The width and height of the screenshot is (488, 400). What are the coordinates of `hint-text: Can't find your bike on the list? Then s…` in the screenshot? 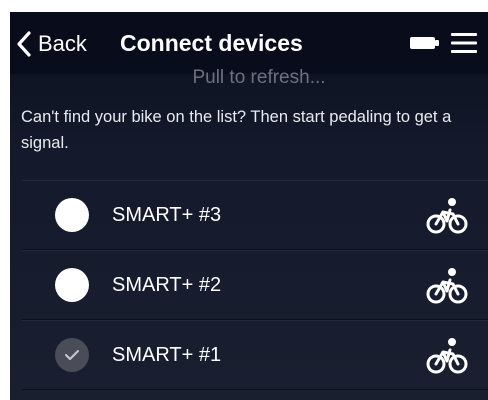 It's located at (236, 130).